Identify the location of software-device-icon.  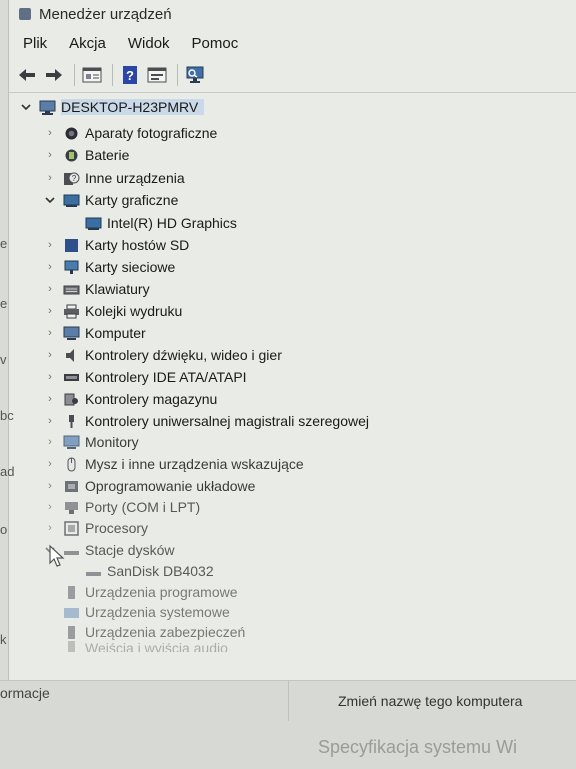
(71, 592).